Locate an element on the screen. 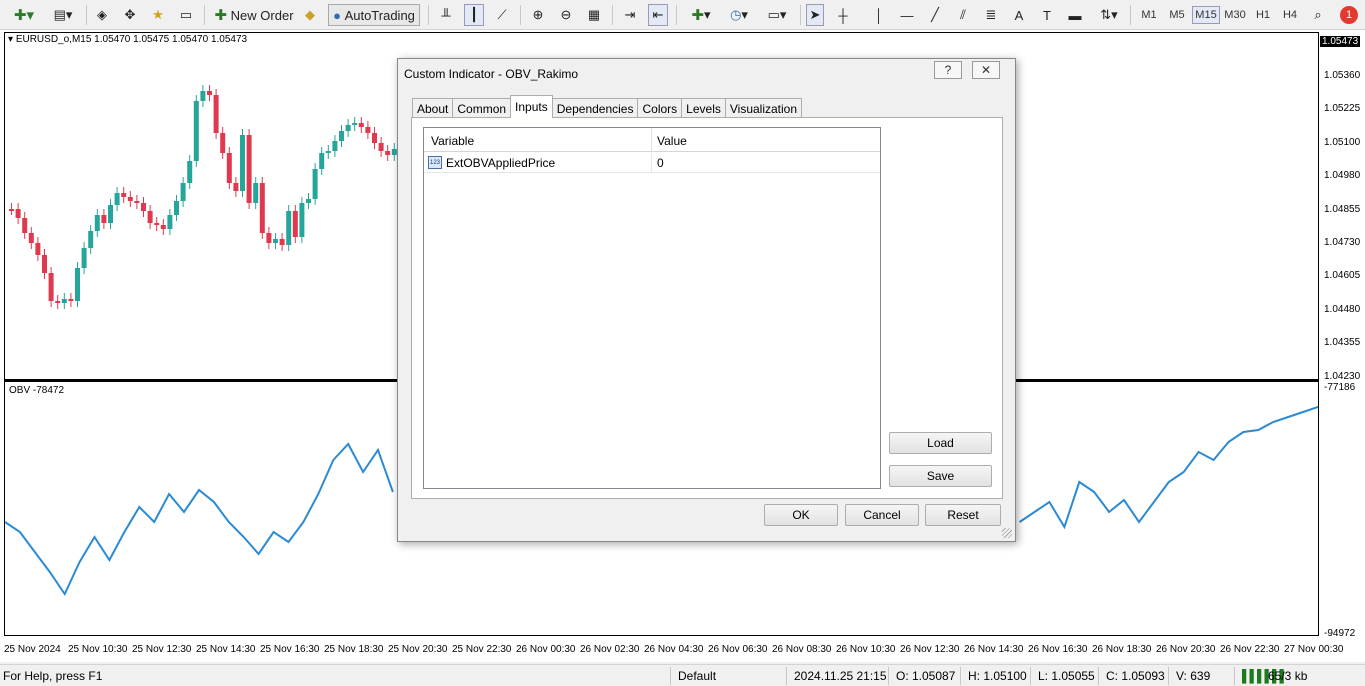  cursor-icon: ➤ is located at coordinates (815, 15).